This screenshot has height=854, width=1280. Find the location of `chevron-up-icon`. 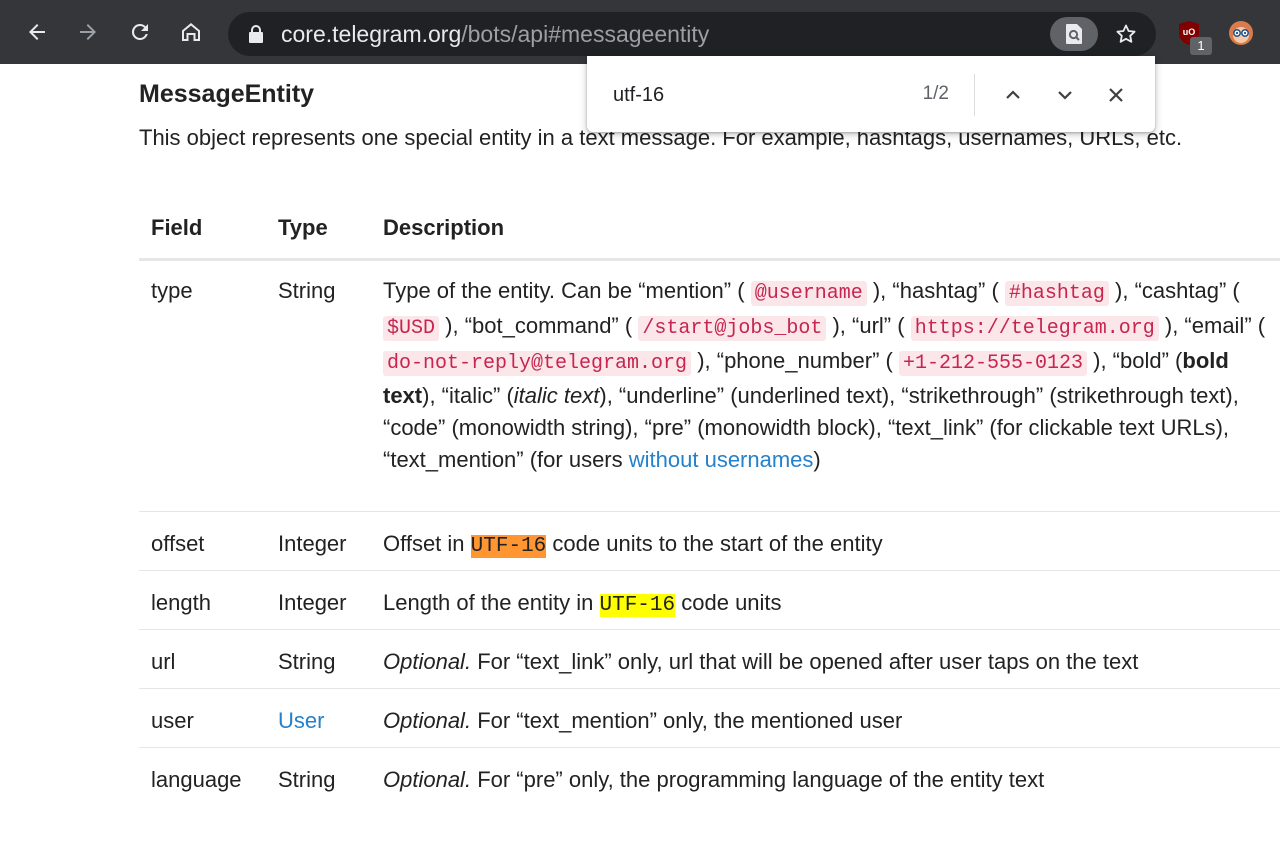

chevron-up-icon is located at coordinates (1013, 94).